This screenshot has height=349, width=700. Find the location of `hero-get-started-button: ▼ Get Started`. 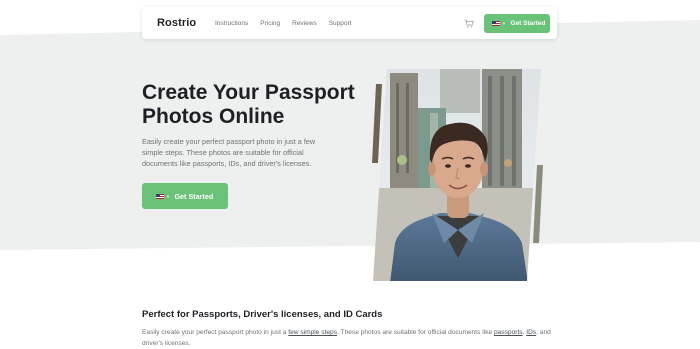

hero-get-started-button: ▼ Get Started is located at coordinates (185, 196).